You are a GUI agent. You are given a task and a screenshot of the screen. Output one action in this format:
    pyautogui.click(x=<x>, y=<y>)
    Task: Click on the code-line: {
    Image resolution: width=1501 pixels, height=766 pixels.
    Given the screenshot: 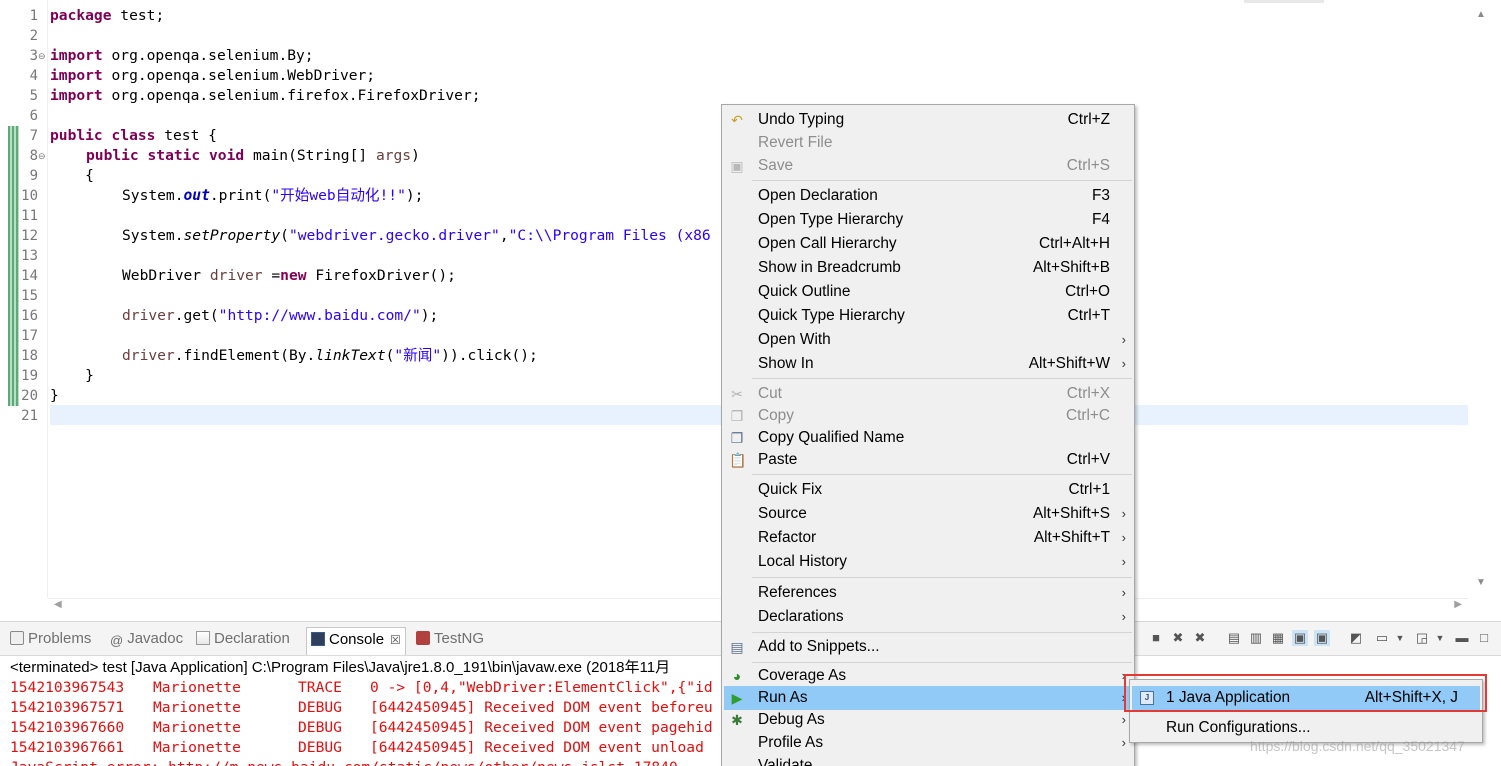 What is the action you would take?
    pyautogui.click(x=72, y=175)
    